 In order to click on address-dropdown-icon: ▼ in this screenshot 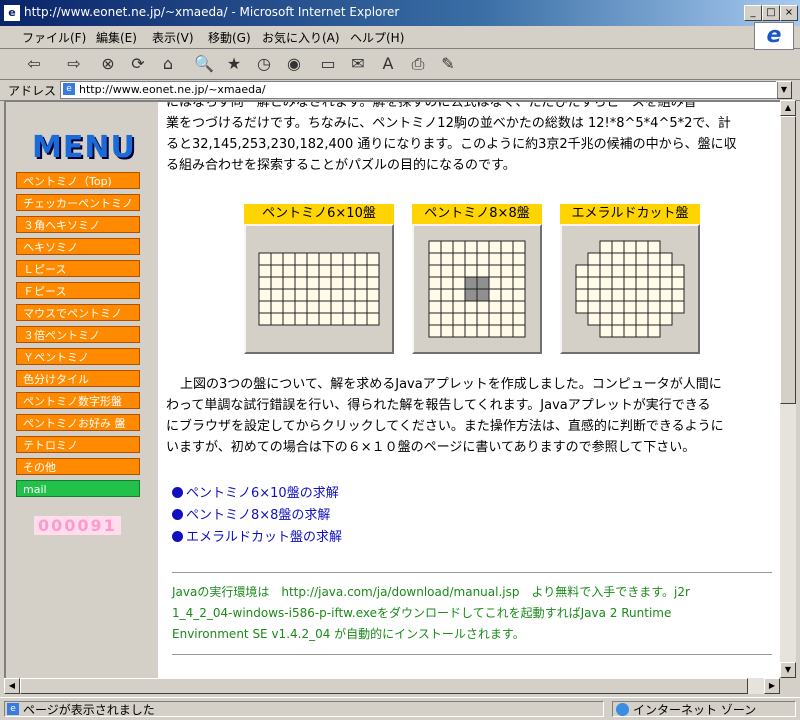, I will do `click(784, 90)`.